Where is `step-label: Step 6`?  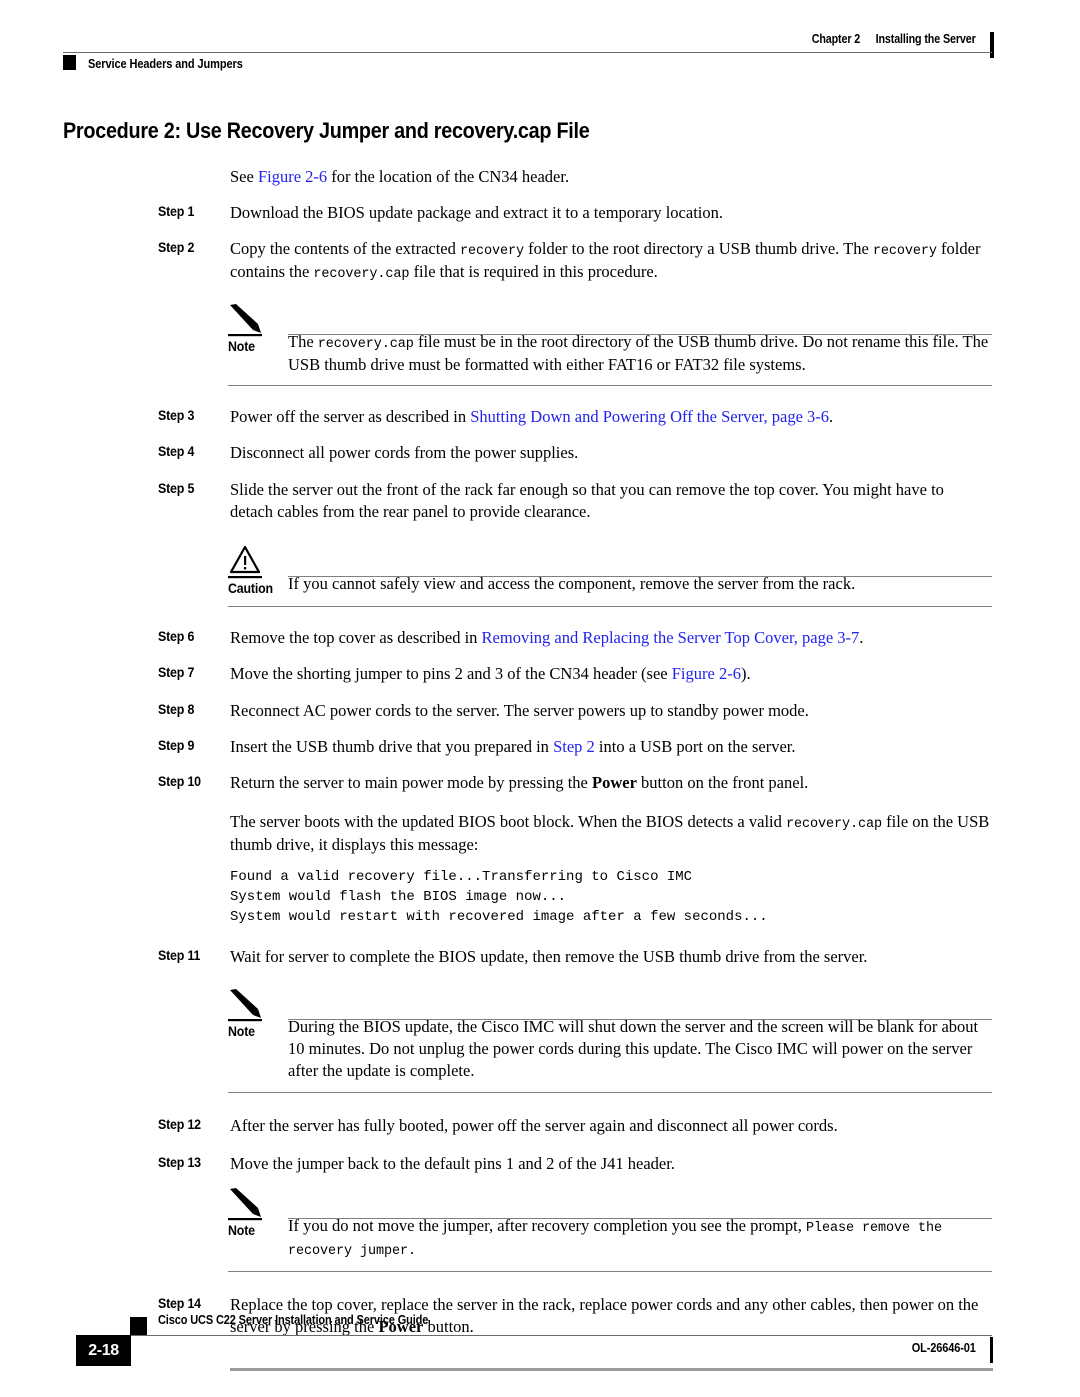
step-label: Step 6 is located at coordinates (176, 637).